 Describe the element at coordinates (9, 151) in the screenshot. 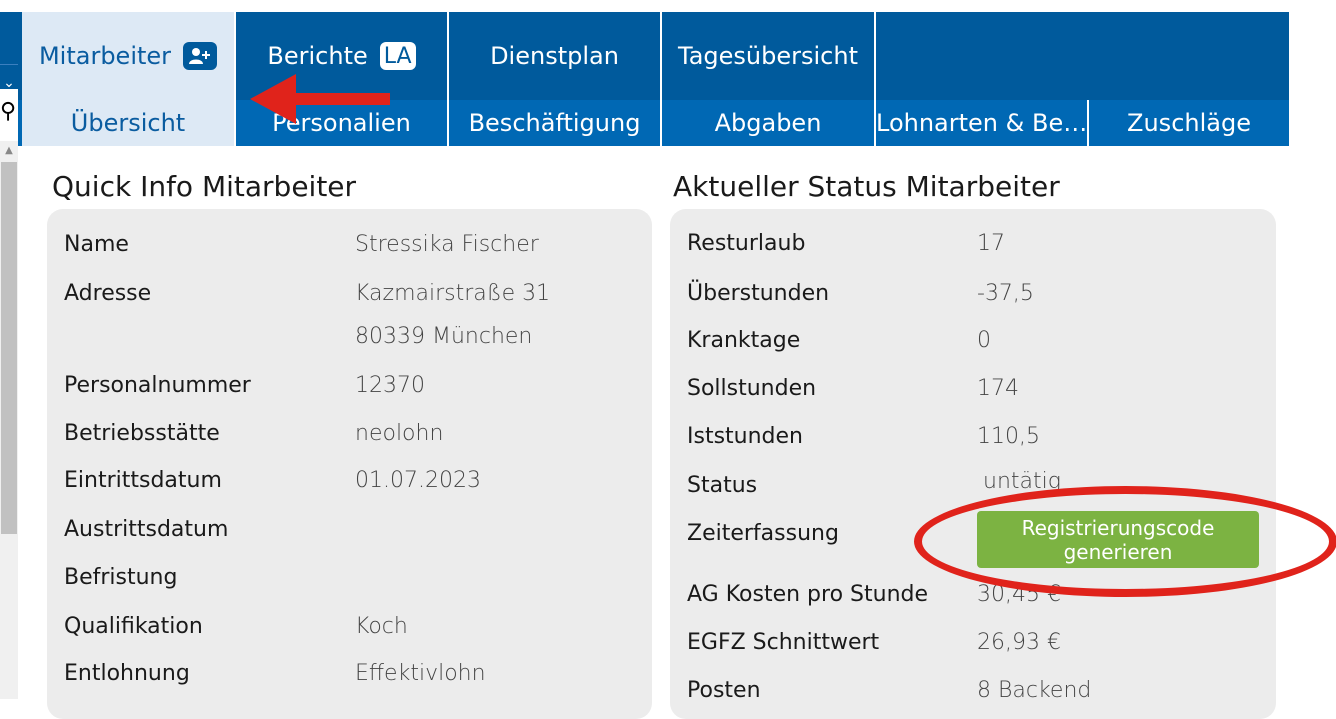

I see `scroll-up-icon: ▲` at that location.